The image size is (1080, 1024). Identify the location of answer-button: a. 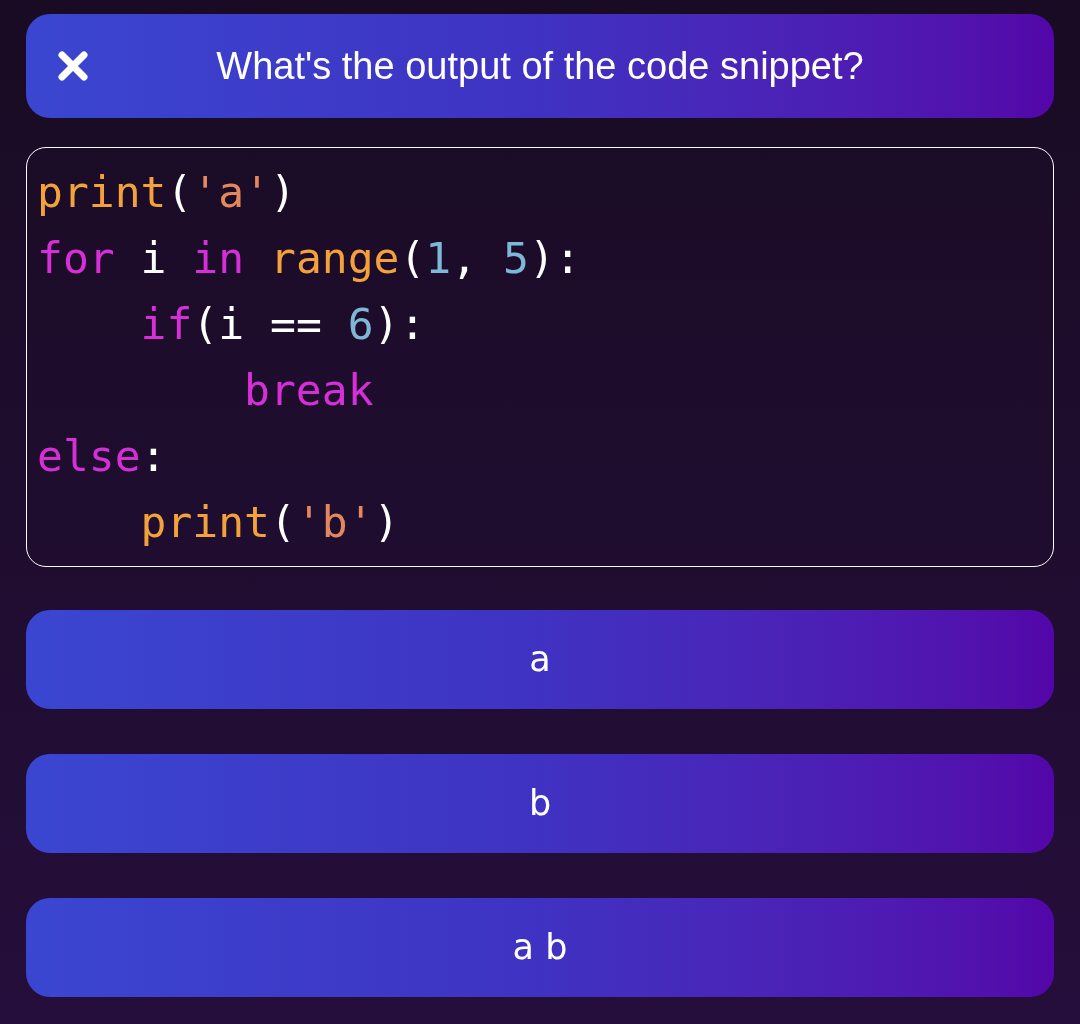
(540, 659).